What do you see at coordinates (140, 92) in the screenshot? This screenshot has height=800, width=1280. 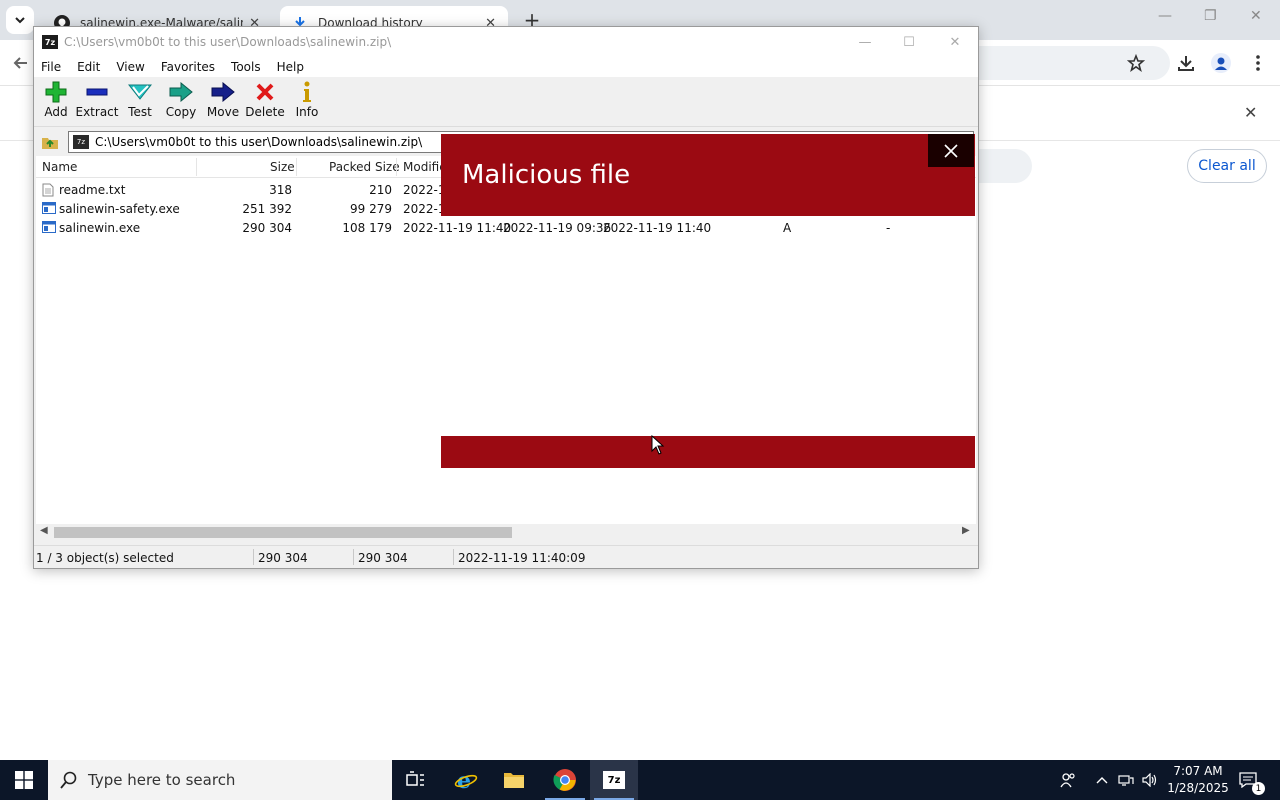 I see `test-icon` at bounding box center [140, 92].